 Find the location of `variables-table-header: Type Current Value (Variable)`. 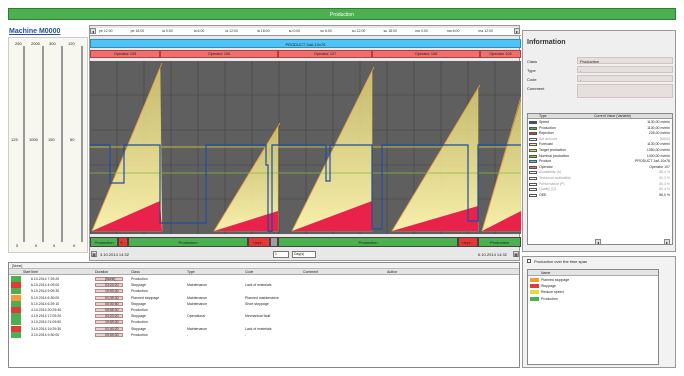

variables-table-header: Type Current Value (Variable) is located at coordinates (600, 116).